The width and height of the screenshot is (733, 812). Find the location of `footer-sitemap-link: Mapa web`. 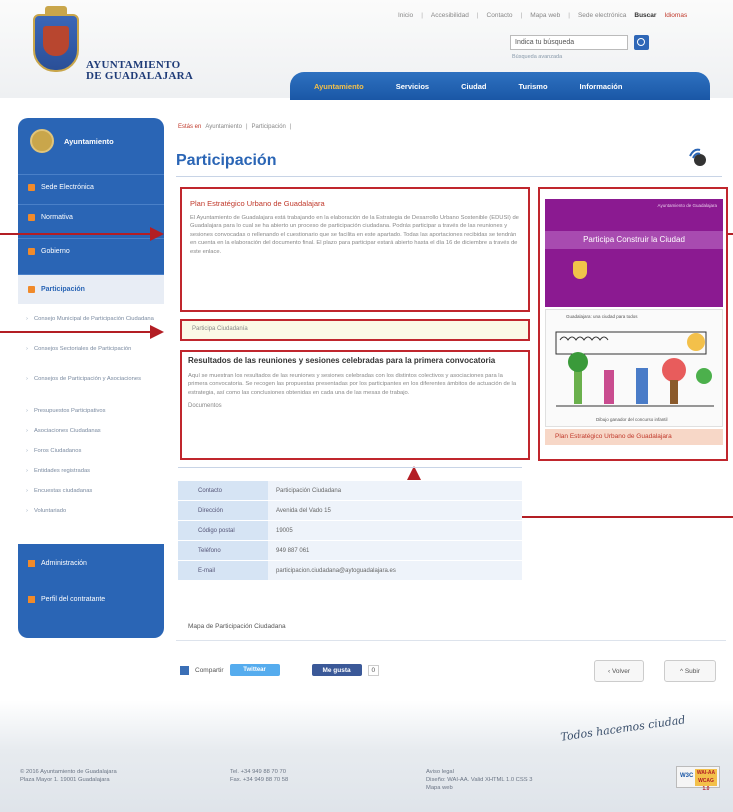

footer-sitemap-link: Mapa web is located at coordinates (479, 788).